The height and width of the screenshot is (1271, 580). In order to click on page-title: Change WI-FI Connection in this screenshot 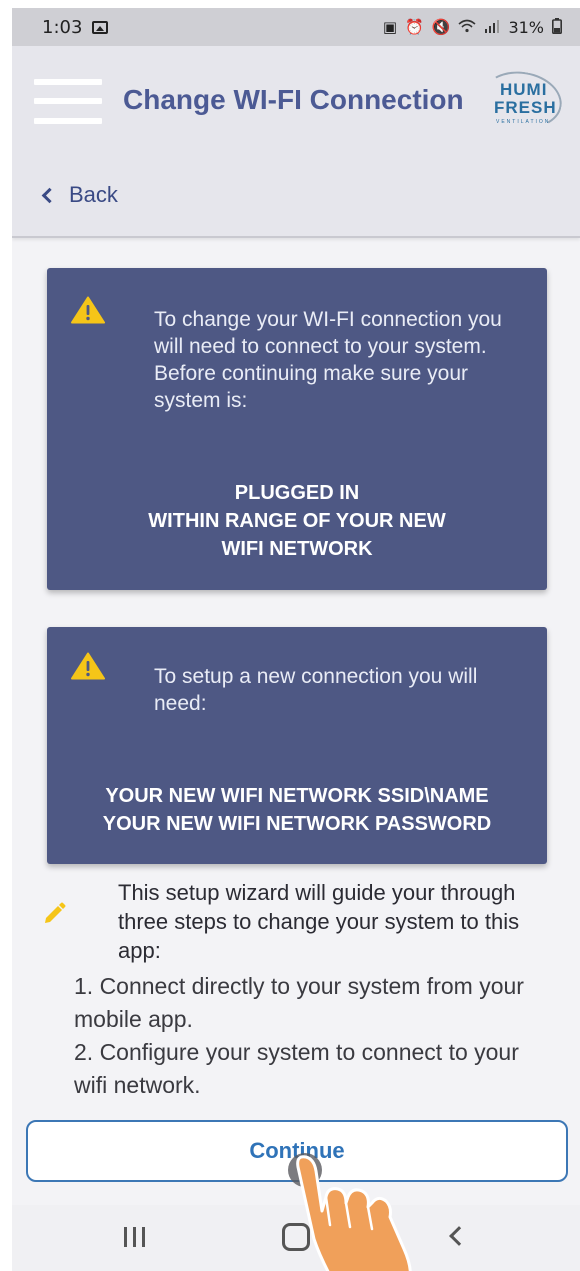, I will do `click(293, 99)`.